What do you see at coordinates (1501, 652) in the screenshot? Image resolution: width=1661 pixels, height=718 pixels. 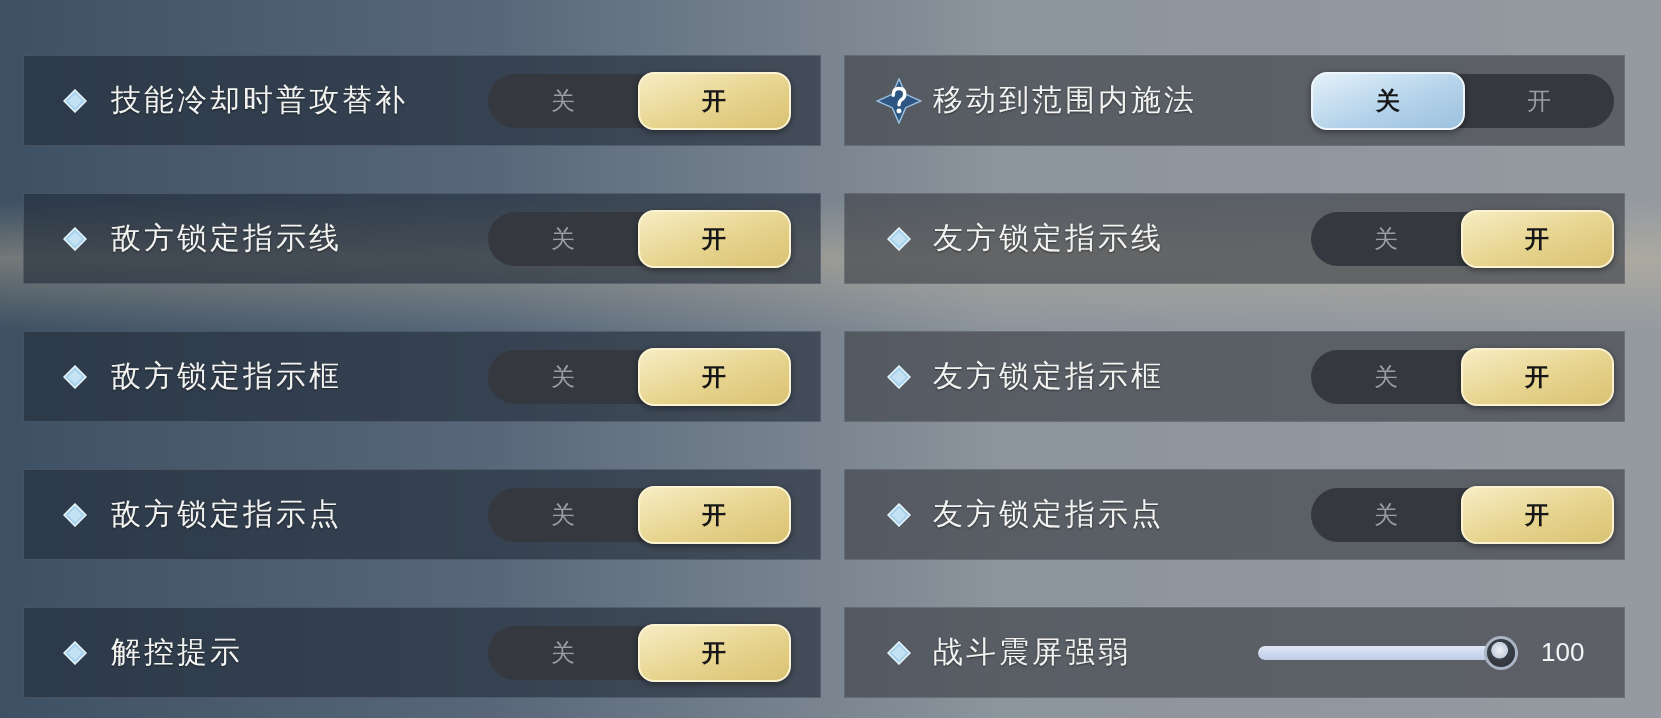 I see `slider-thumb` at bounding box center [1501, 652].